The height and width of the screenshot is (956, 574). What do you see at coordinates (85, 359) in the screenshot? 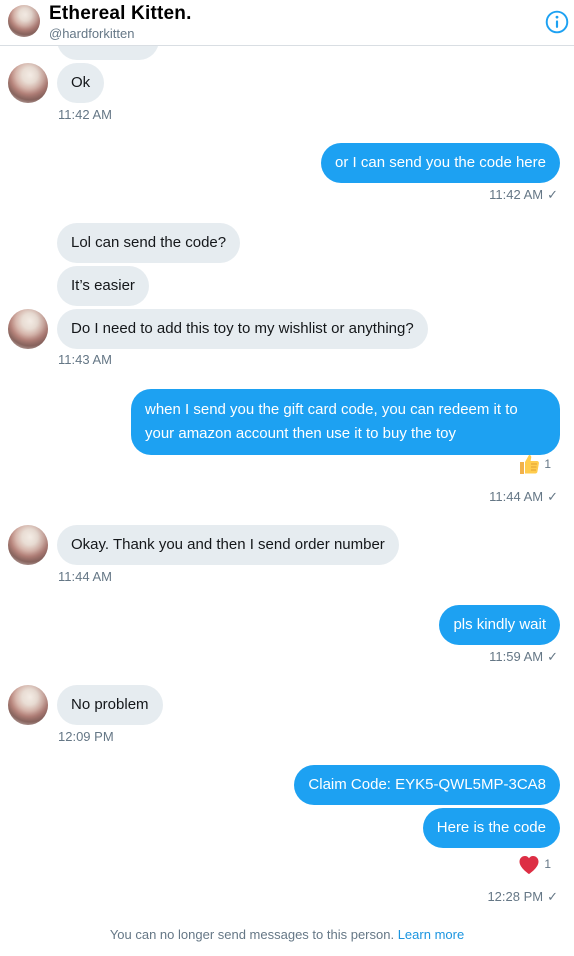
I see `message-timestamp: 11:43 AM` at bounding box center [85, 359].